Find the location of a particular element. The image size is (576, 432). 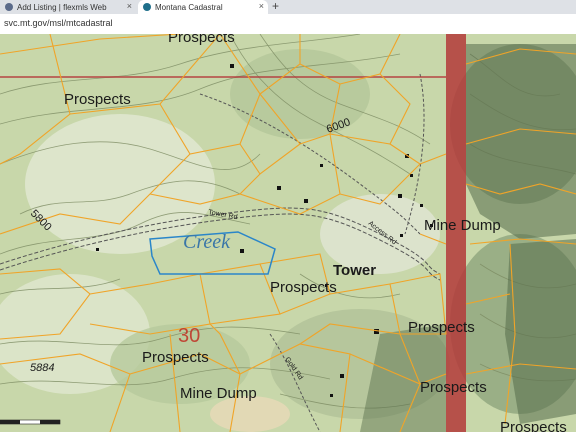

flexmls-favicon-icon is located at coordinates (9, 7).